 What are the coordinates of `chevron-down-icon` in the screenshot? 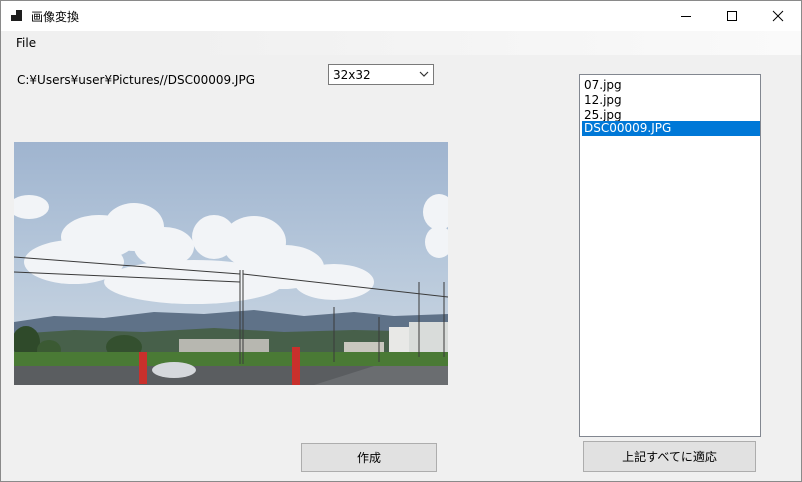 It's located at (424, 74).